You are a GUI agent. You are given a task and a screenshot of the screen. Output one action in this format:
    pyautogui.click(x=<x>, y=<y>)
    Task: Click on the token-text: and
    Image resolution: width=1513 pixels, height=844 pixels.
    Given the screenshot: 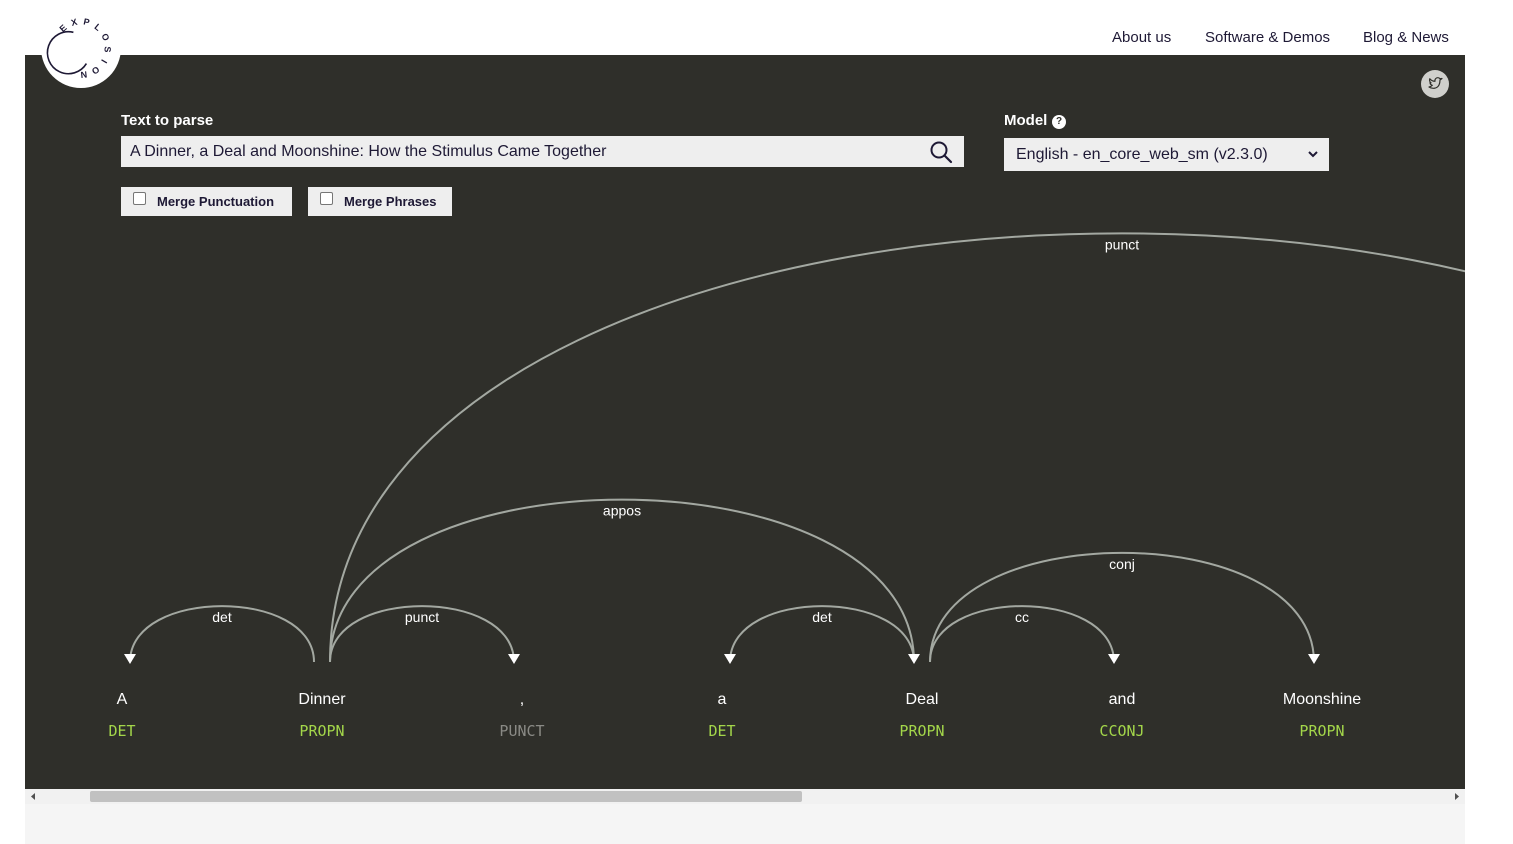 What is the action you would take?
    pyautogui.click(x=1122, y=699)
    